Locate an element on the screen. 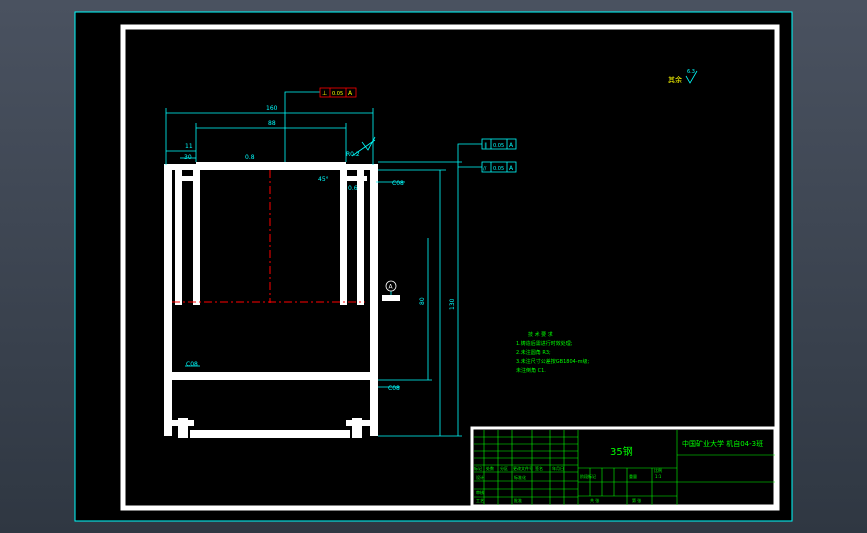 Image resolution: width=867 pixels, height=533 pixels. side-note-1: C08 is located at coordinates (398, 183).